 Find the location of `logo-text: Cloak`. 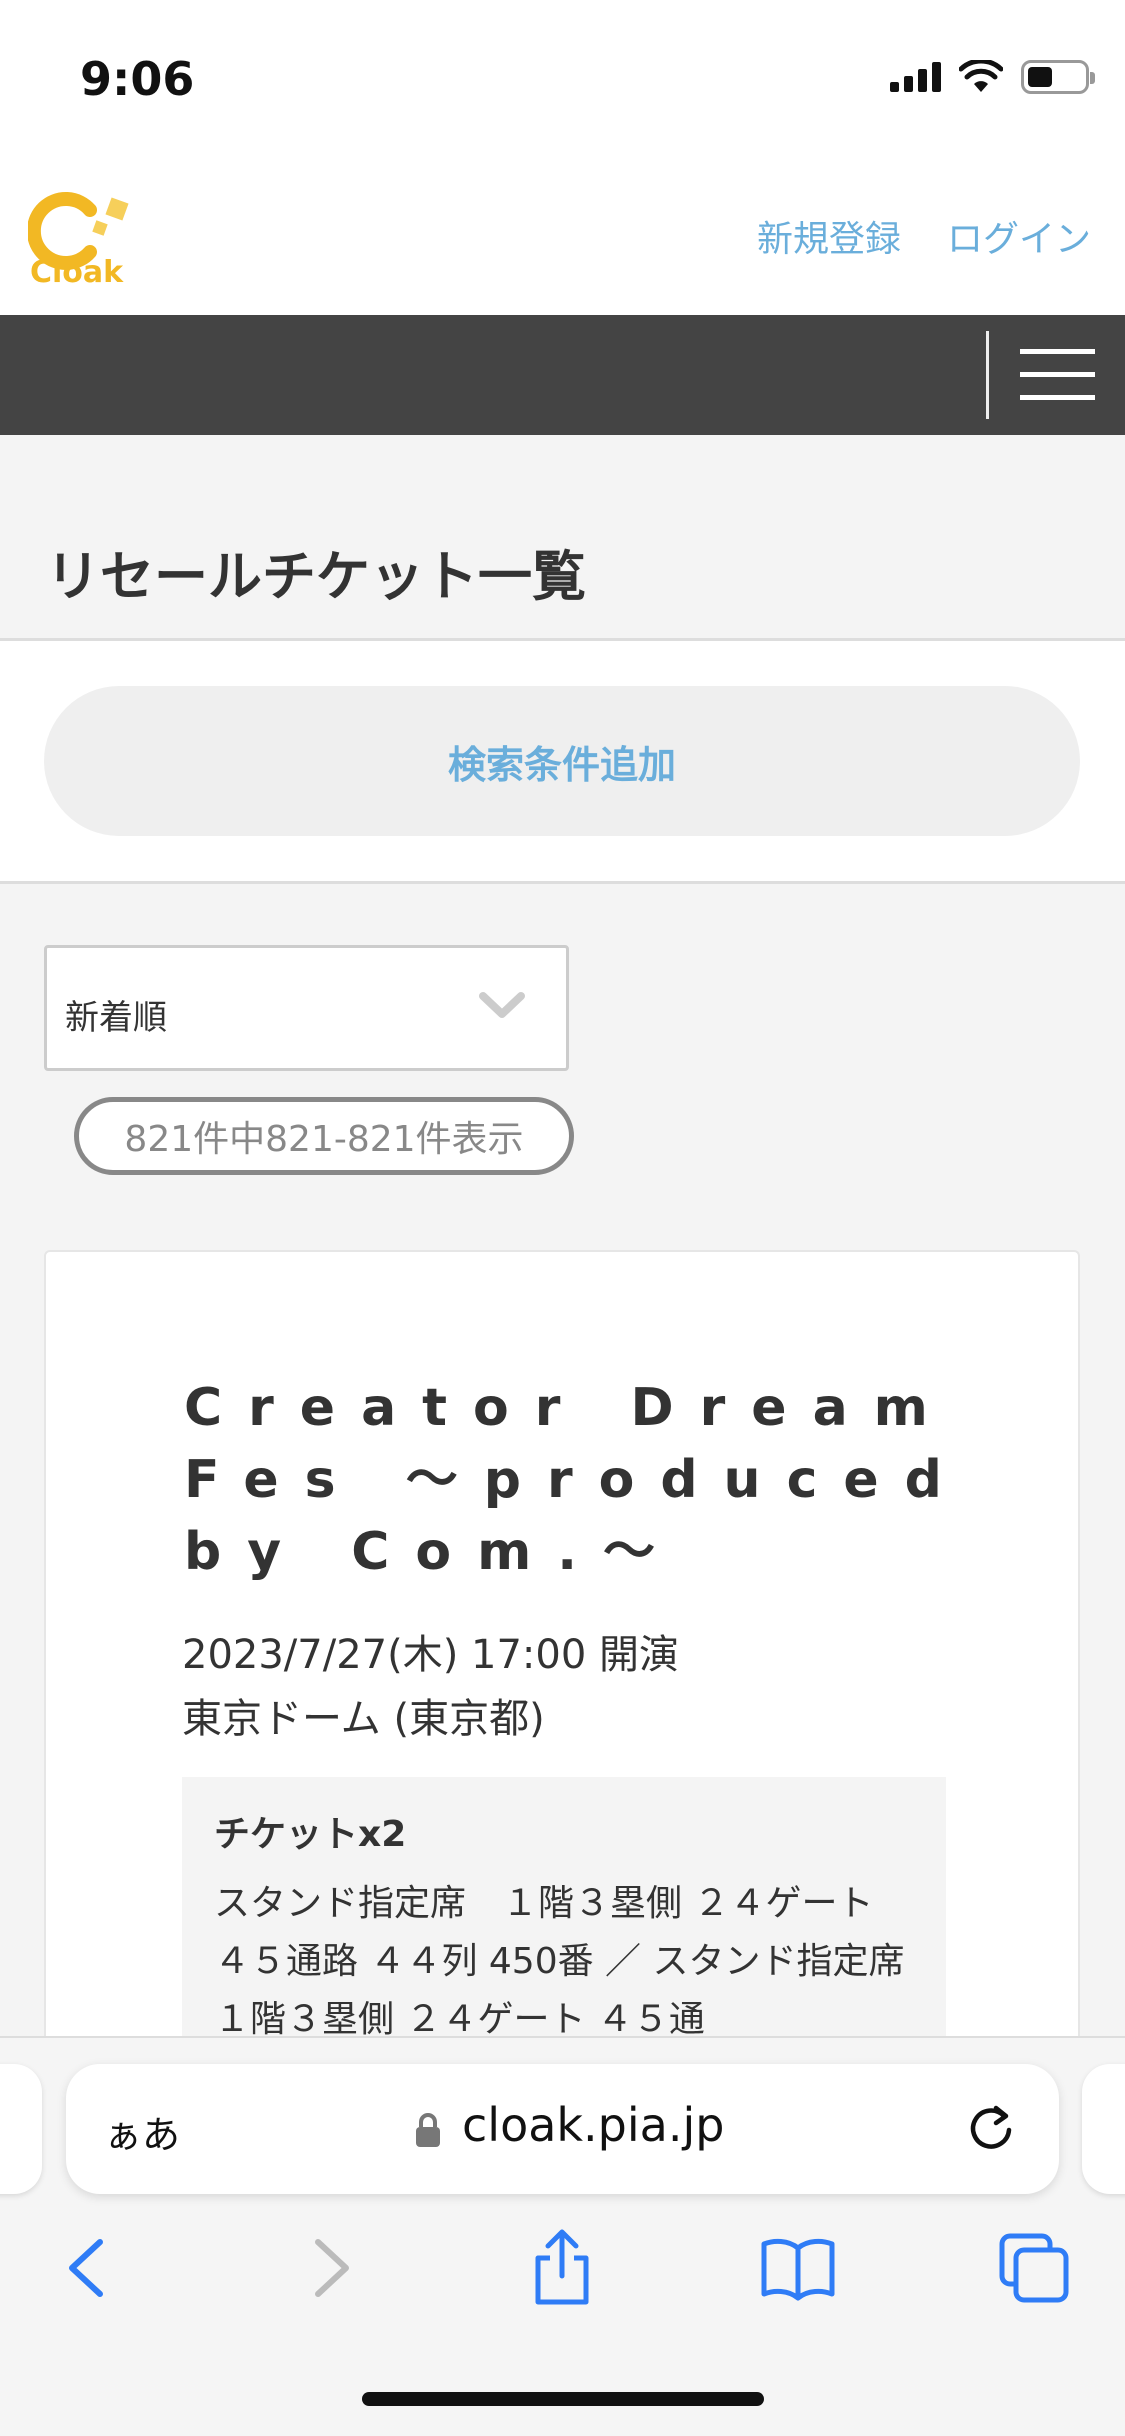

logo-text: Cloak is located at coordinates (77, 272).